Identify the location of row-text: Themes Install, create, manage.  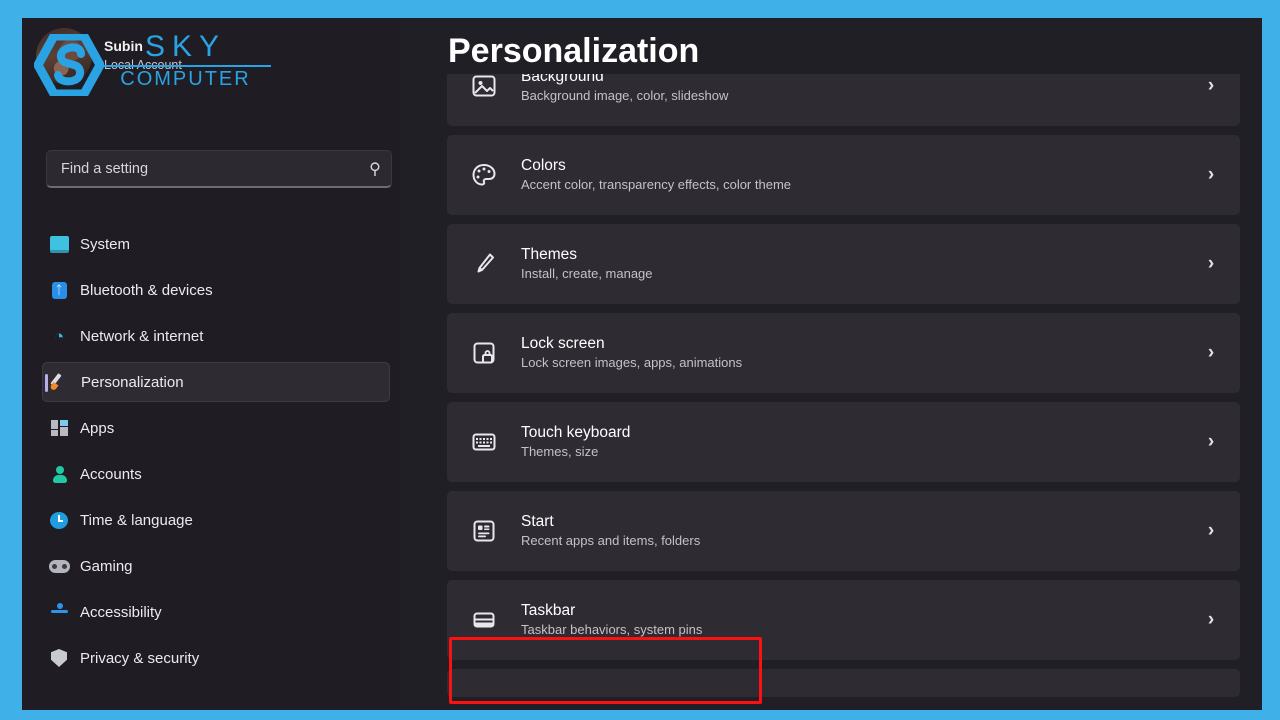
(851, 264).